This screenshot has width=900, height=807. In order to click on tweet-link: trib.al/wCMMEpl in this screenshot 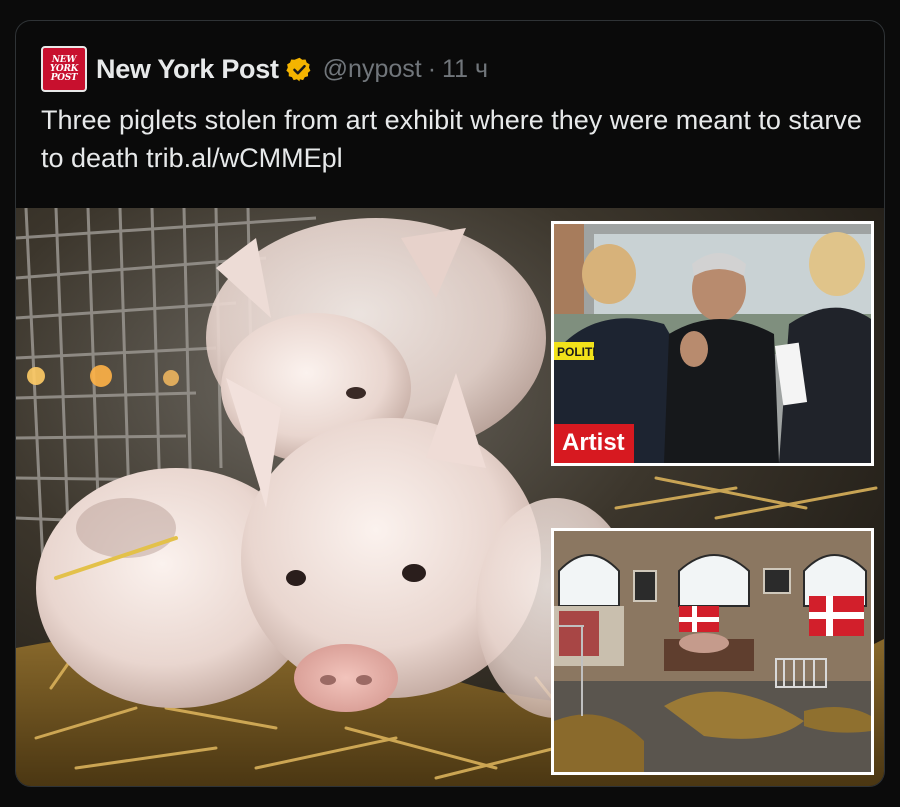, I will do `click(244, 158)`.